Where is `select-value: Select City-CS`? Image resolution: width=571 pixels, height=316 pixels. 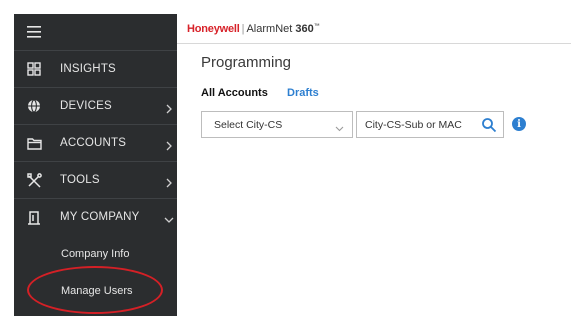
select-value: Select City-CS is located at coordinates (248, 125).